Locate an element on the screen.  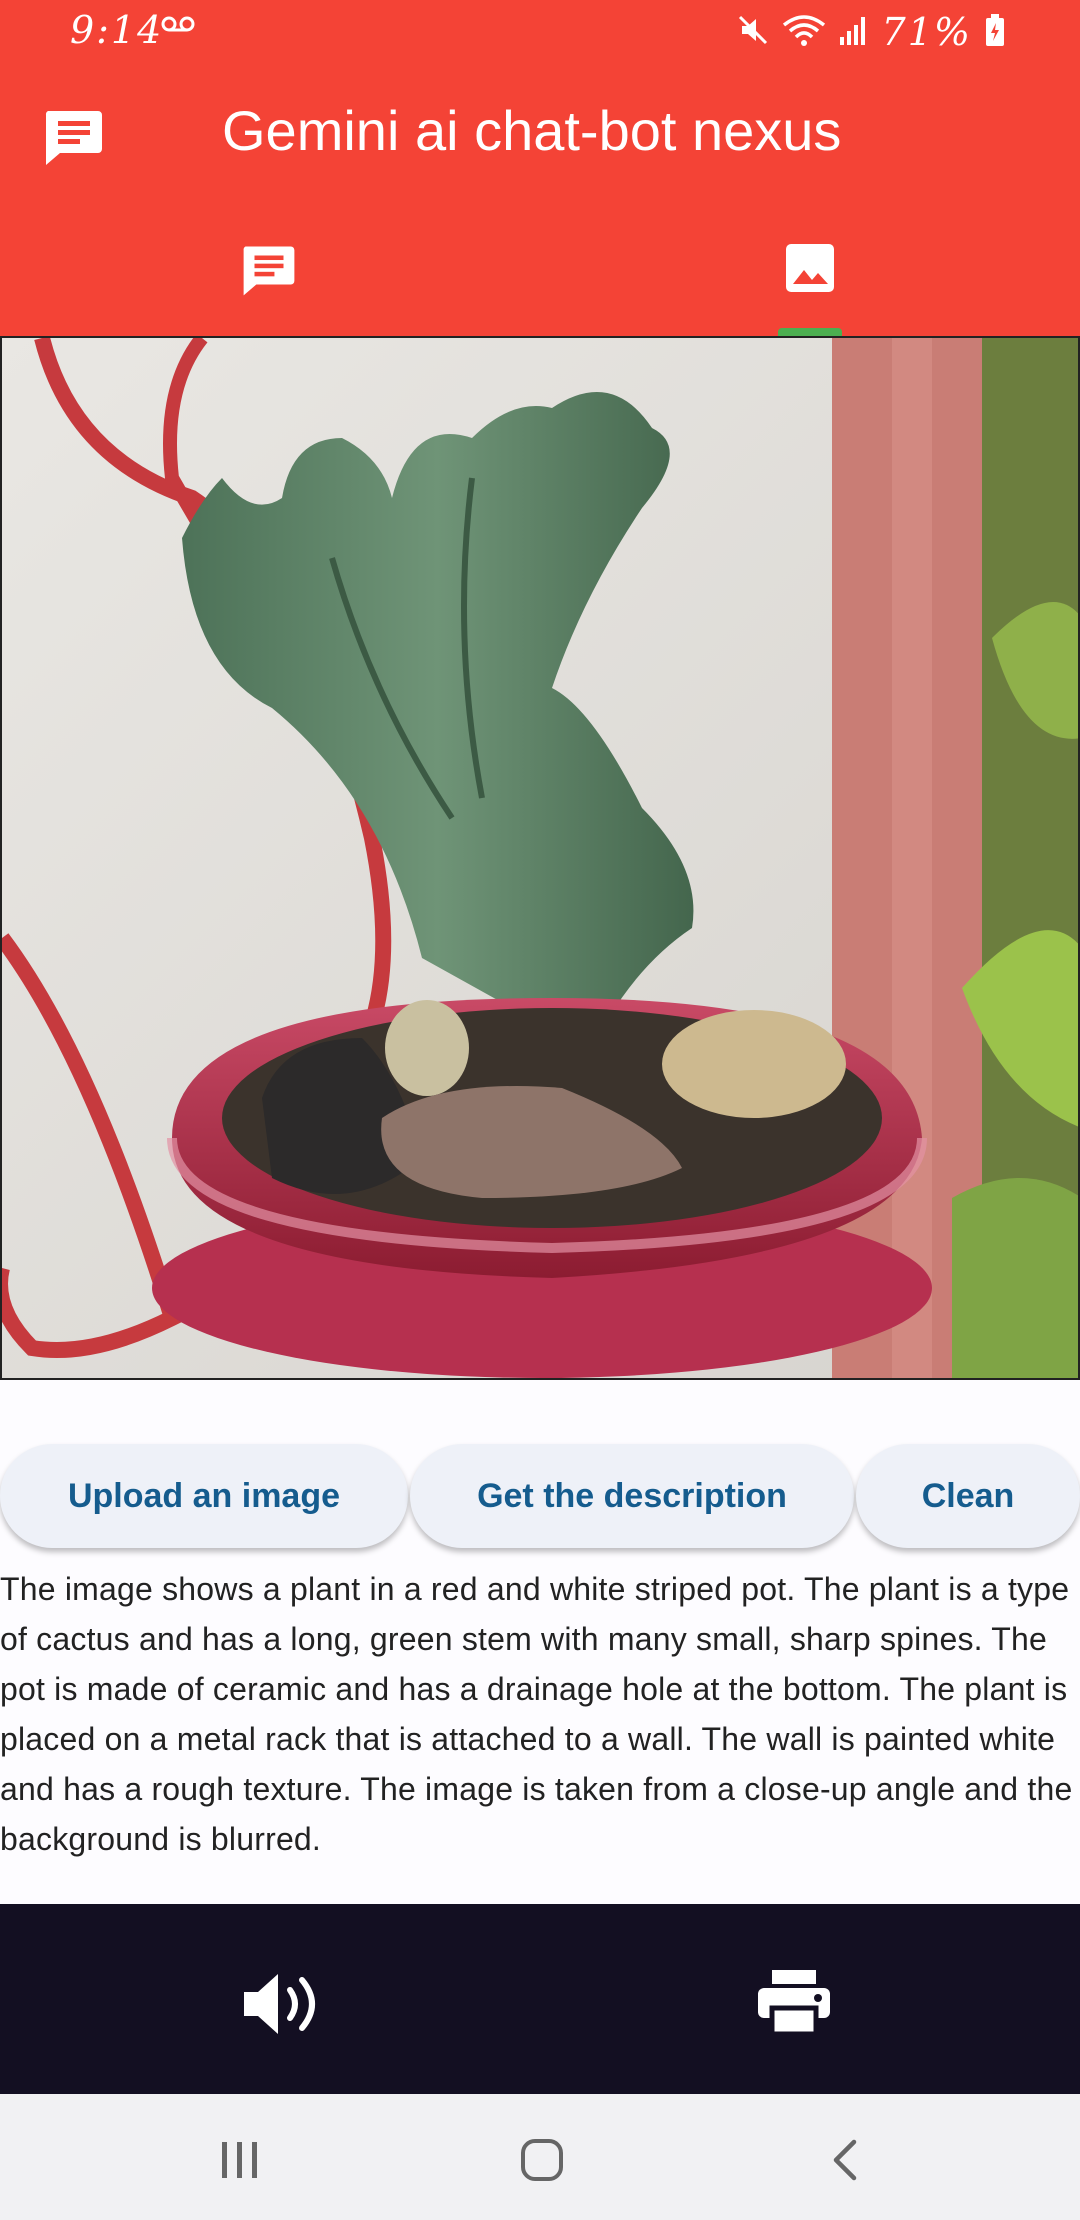
status-time: 9:14 is located at coordinates (117, 30).